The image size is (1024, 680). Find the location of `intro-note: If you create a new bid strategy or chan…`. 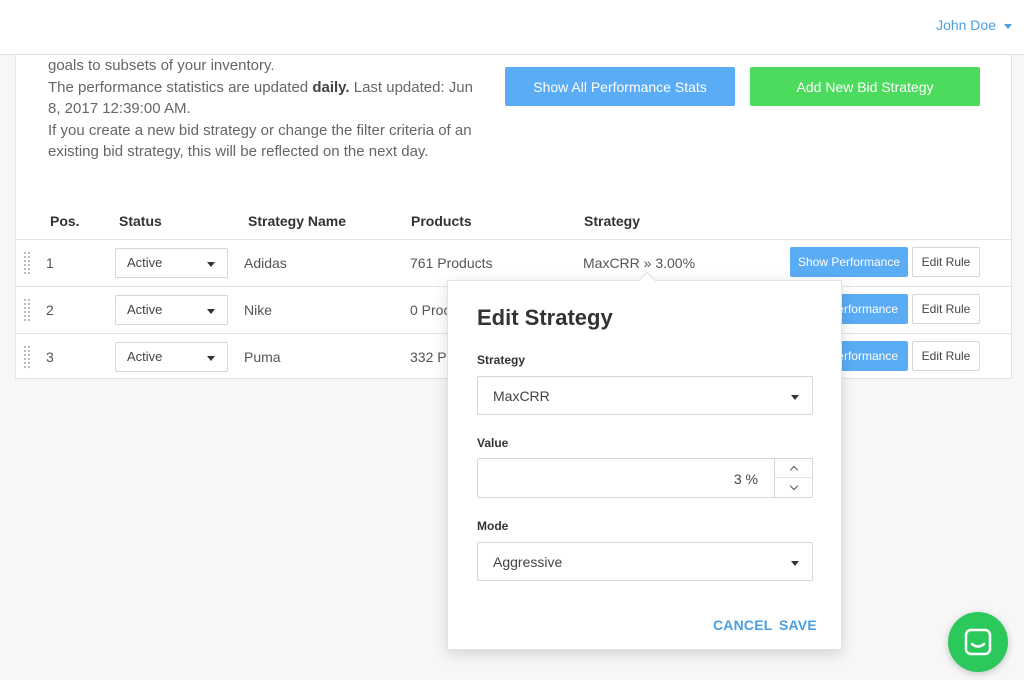

intro-note: If you create a new bid strategy or chan… is located at coordinates (260, 141).